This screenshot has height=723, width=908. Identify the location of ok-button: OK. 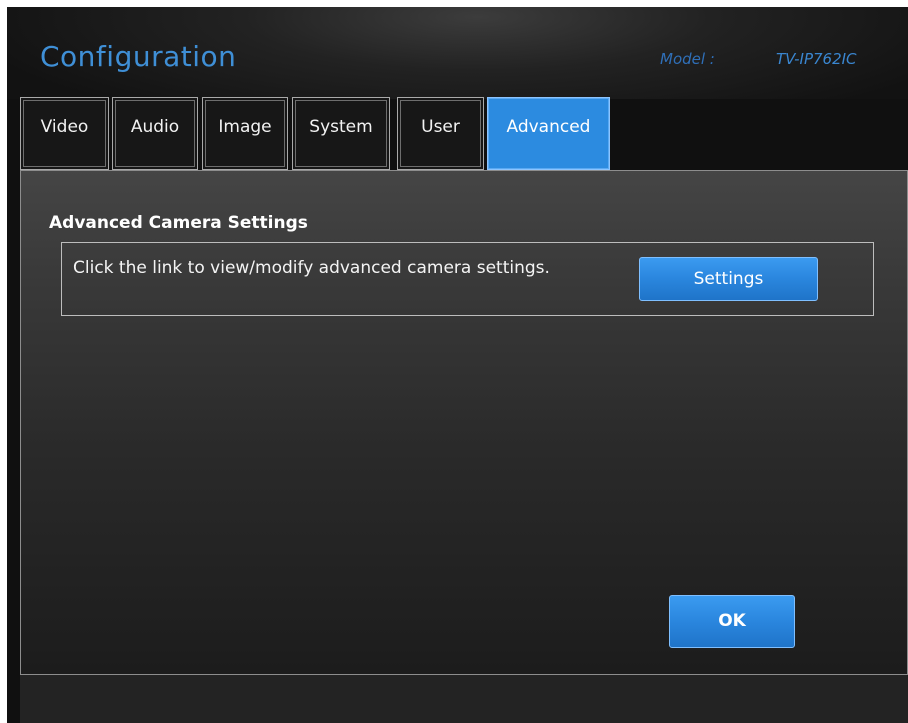
(732, 621).